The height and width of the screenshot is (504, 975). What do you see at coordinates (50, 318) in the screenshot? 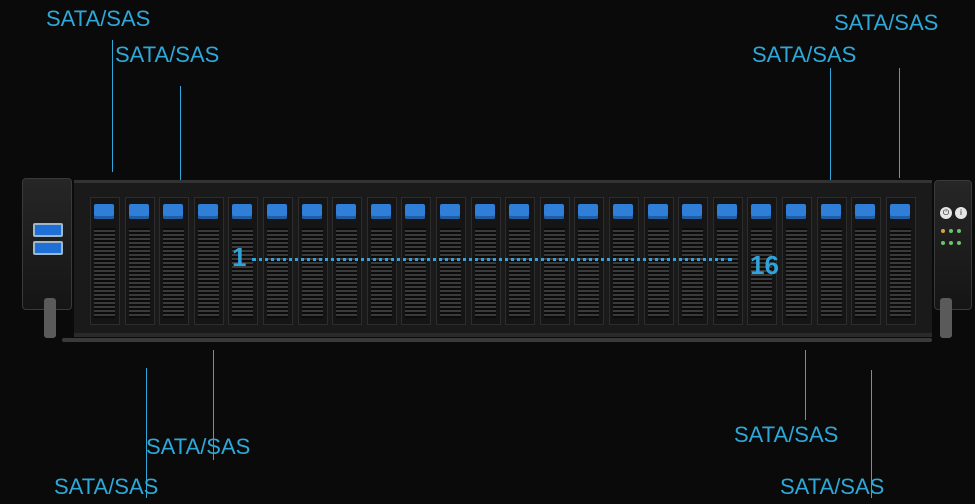
I see `left-handle` at bounding box center [50, 318].